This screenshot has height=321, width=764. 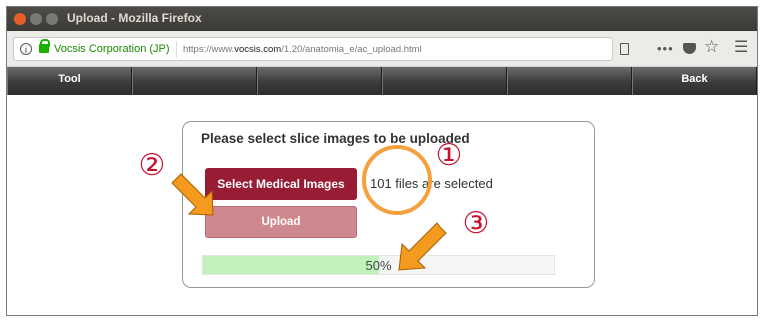 I want to click on upload-button: Upload, so click(x=281, y=222).